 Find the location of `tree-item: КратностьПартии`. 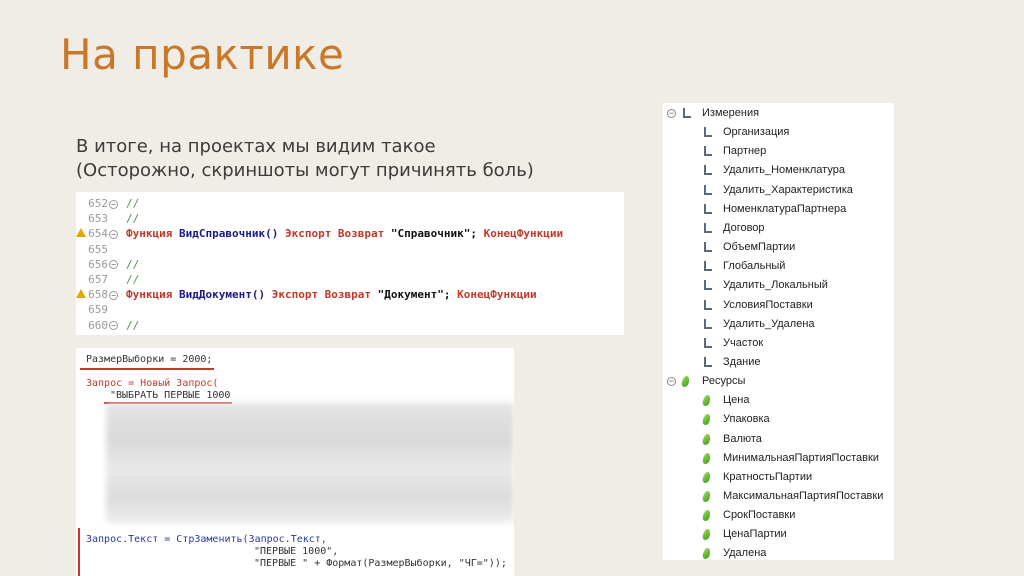

tree-item: КратностьПартии is located at coordinates (756, 477).